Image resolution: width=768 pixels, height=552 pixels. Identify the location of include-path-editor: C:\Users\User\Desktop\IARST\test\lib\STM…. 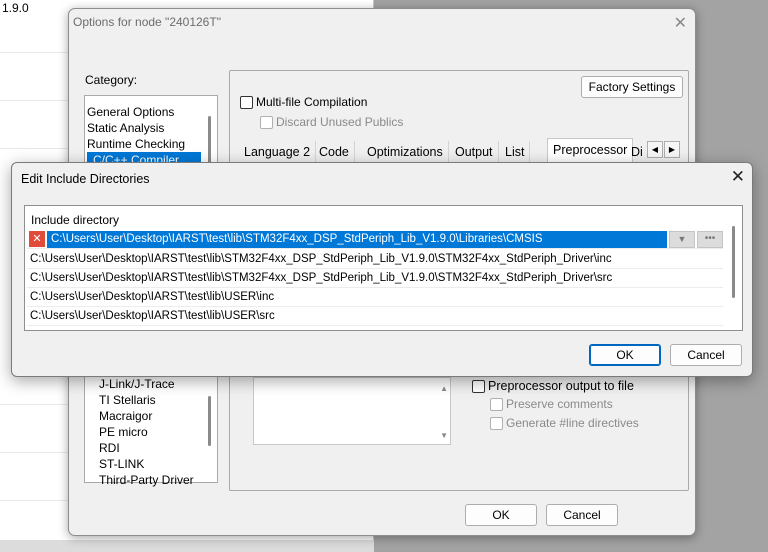
(357, 239).